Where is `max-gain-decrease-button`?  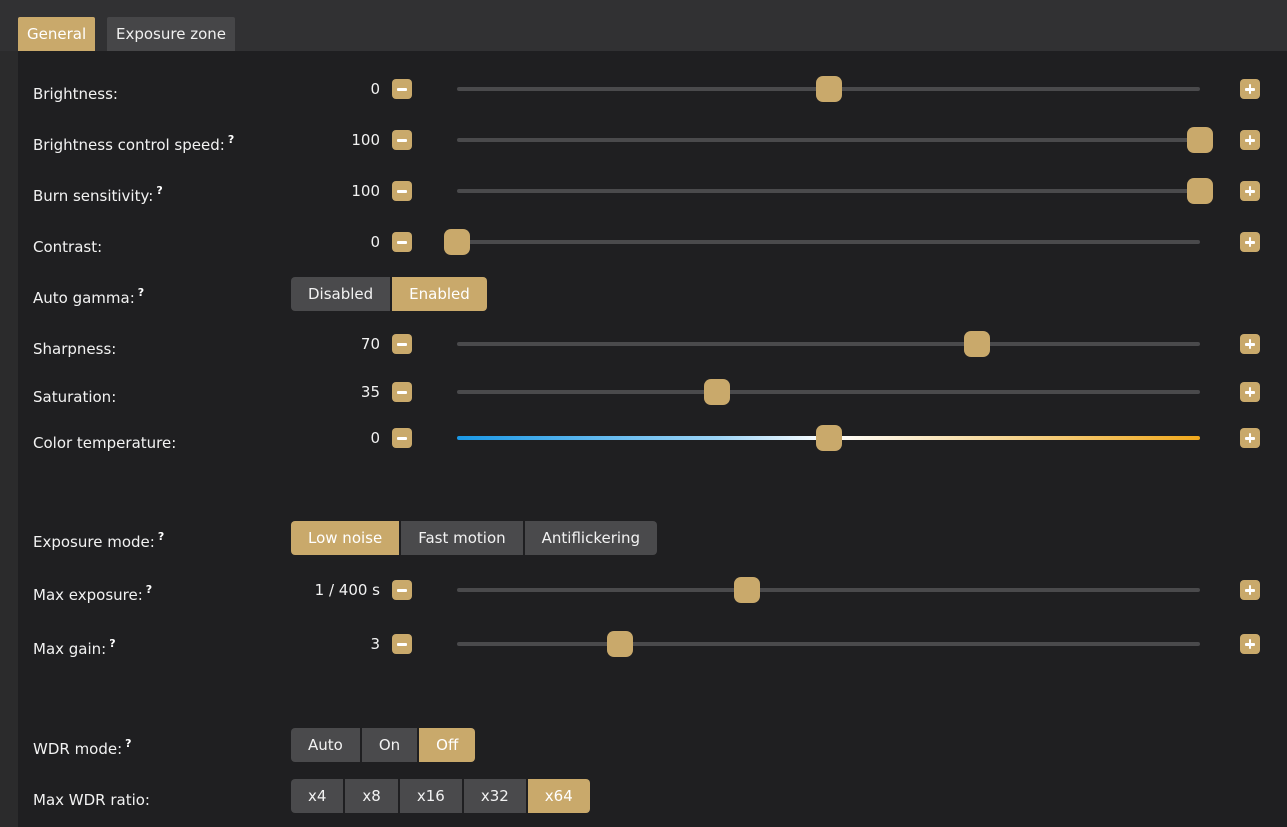 max-gain-decrease-button is located at coordinates (402, 644).